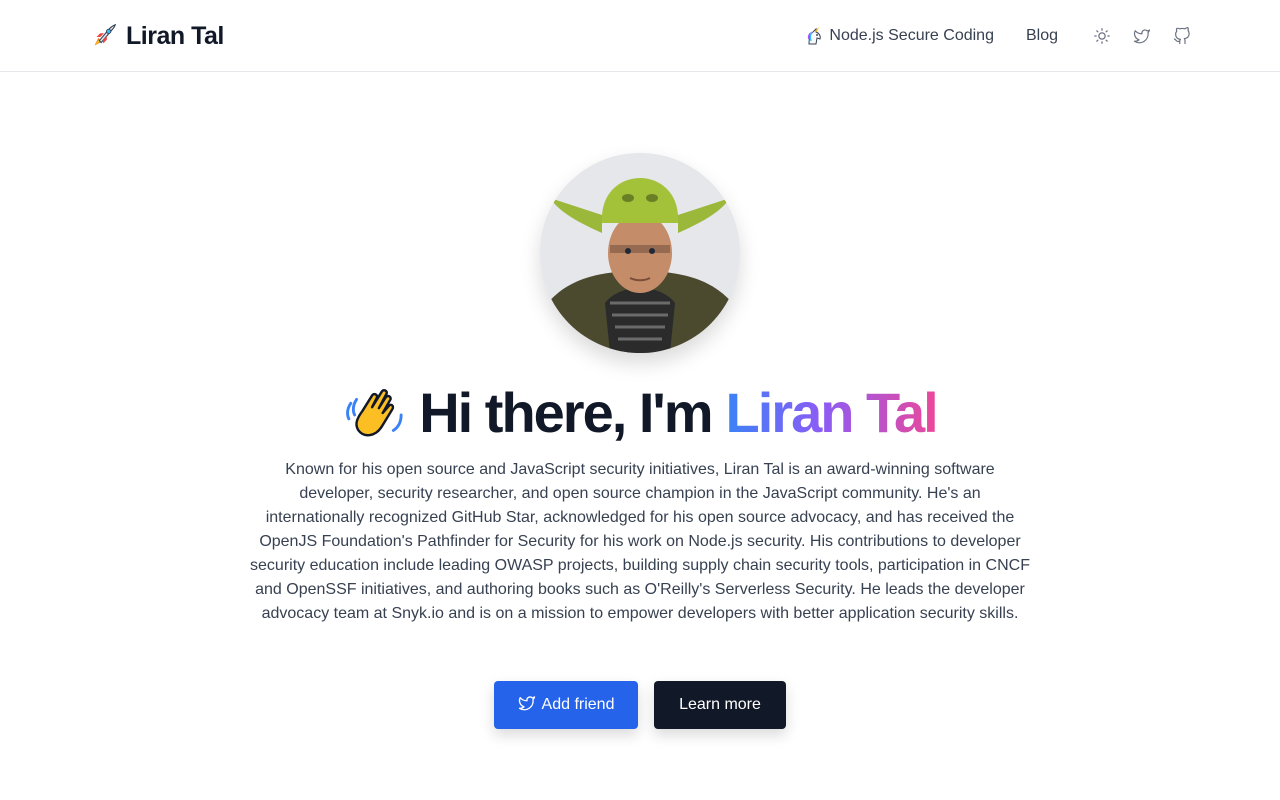 Image resolution: width=1280 pixels, height=800 pixels. Describe the element at coordinates (640, 36) in the screenshot. I see `site-header: Liran Tal Node.js Secure Coding Blog` at that location.